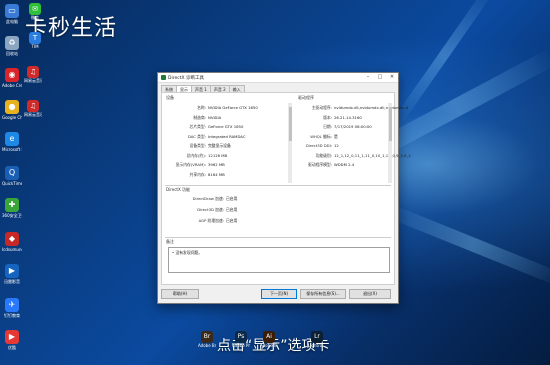  What do you see at coordinates (12, 271) in the screenshot?
I see `player-icon: ▶` at bounding box center [12, 271].